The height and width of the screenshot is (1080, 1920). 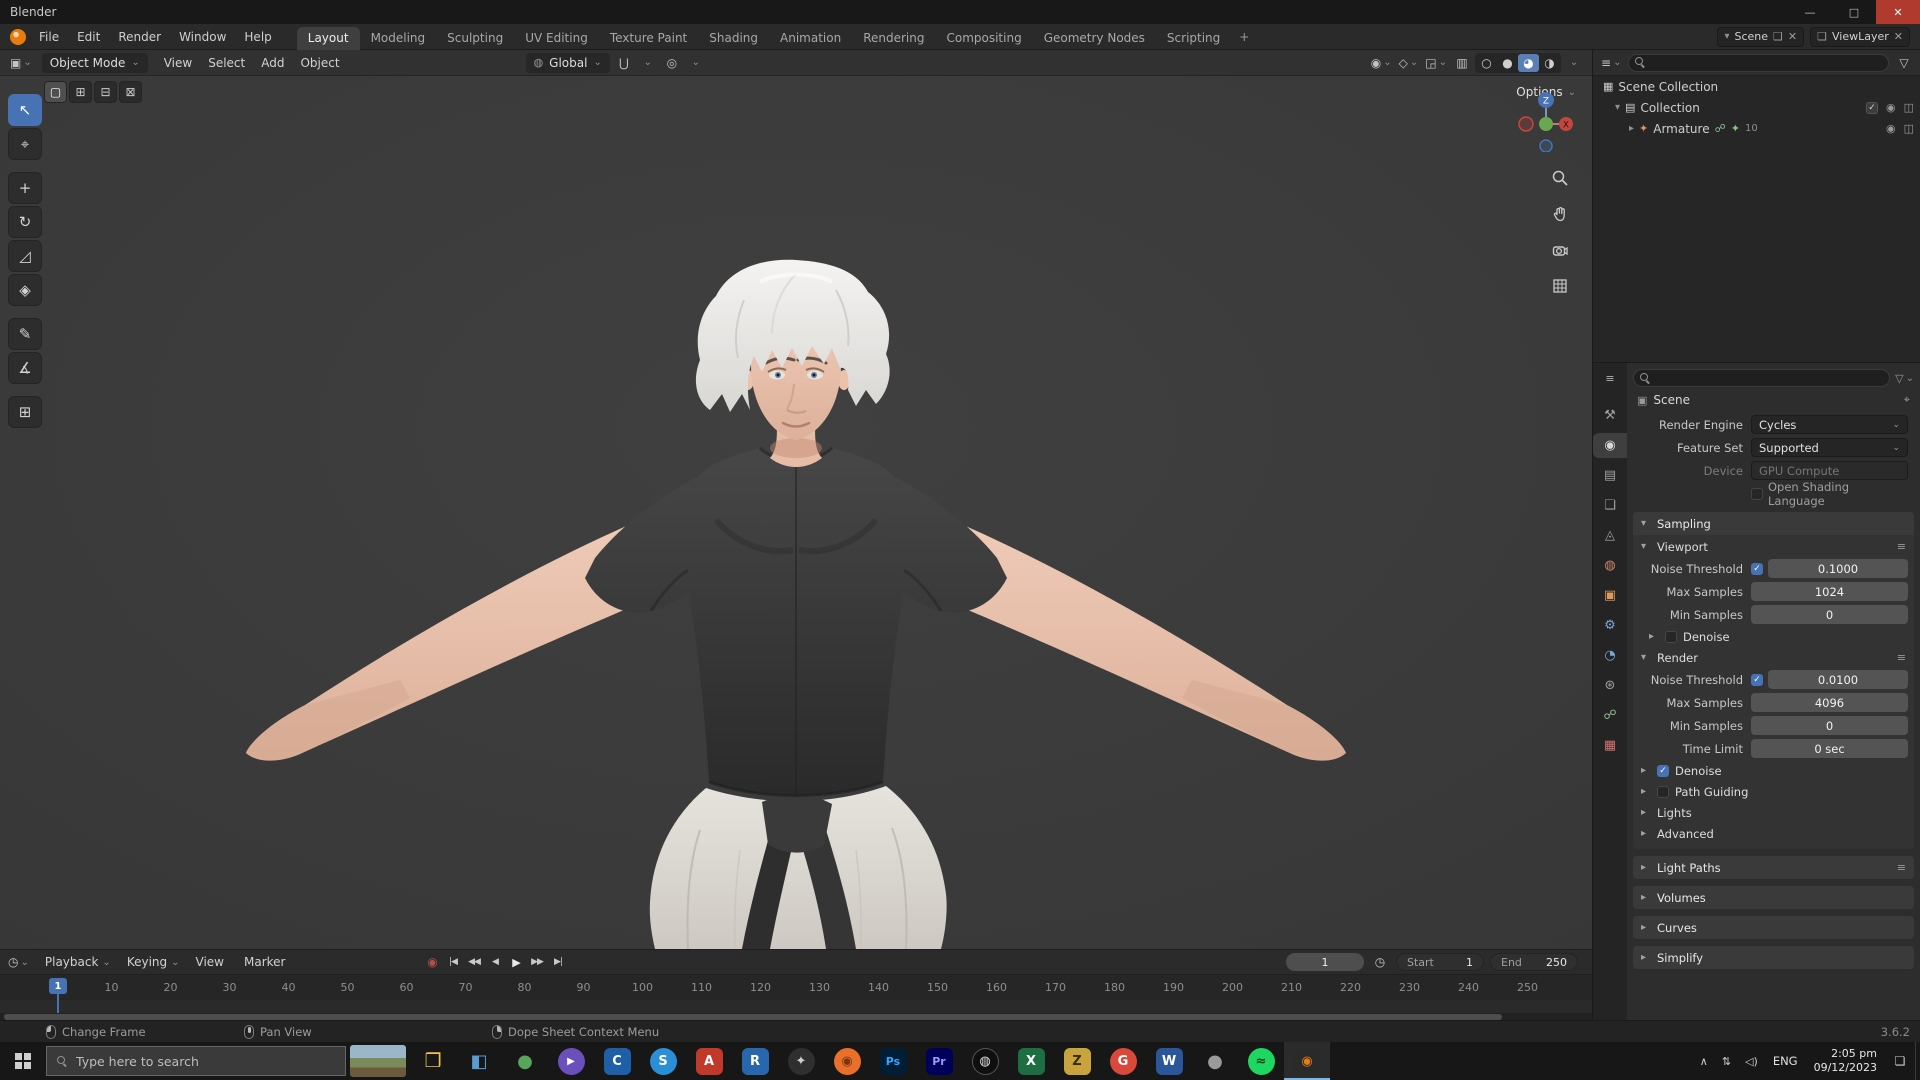 What do you see at coordinates (1631, 128) in the screenshot?
I see `disclosure-icon: ▸` at bounding box center [1631, 128].